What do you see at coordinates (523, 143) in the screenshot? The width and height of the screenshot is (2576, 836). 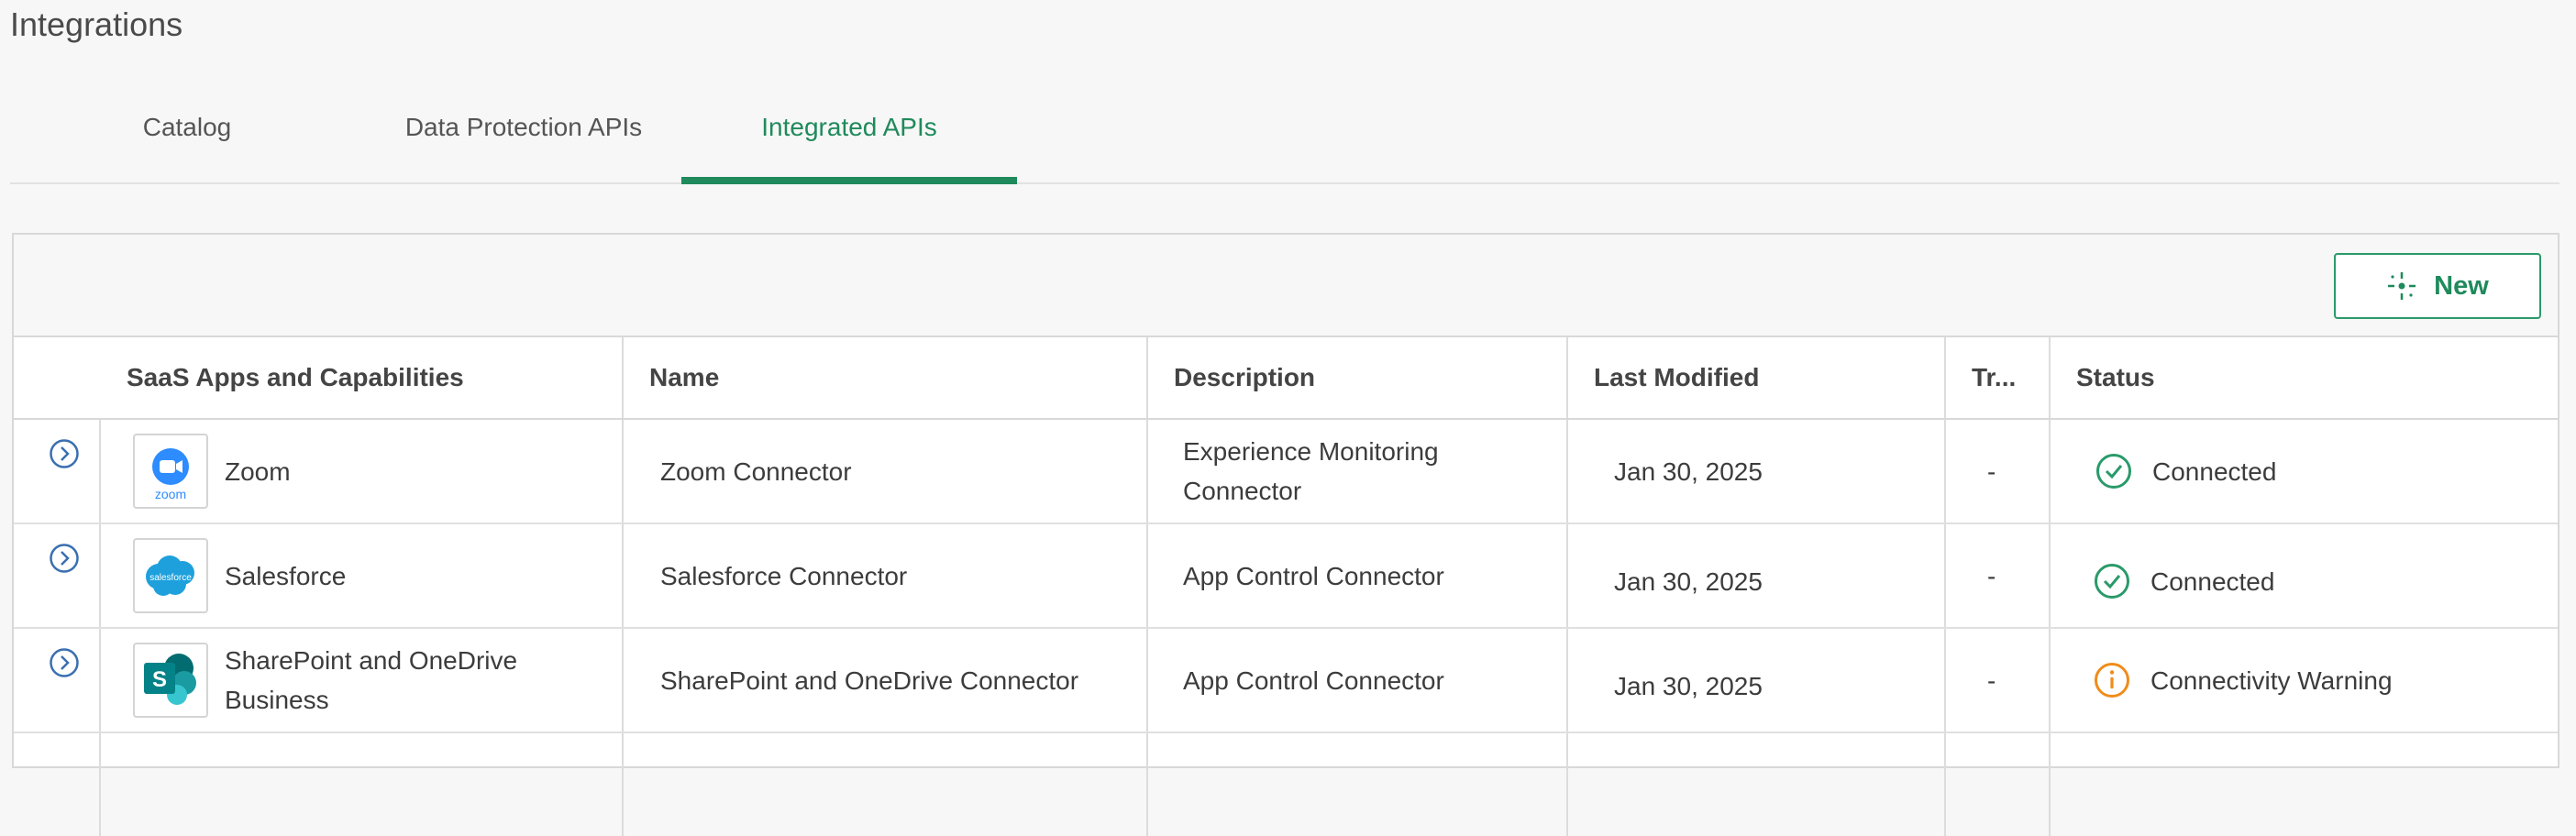 I see `tab-data-protection-apis: Data Protection APIs` at bounding box center [523, 143].